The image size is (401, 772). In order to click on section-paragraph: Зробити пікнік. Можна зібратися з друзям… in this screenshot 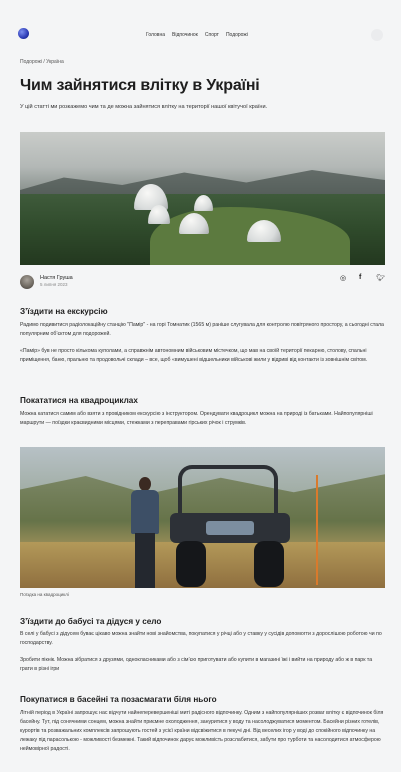, I will do `click(196, 664)`.